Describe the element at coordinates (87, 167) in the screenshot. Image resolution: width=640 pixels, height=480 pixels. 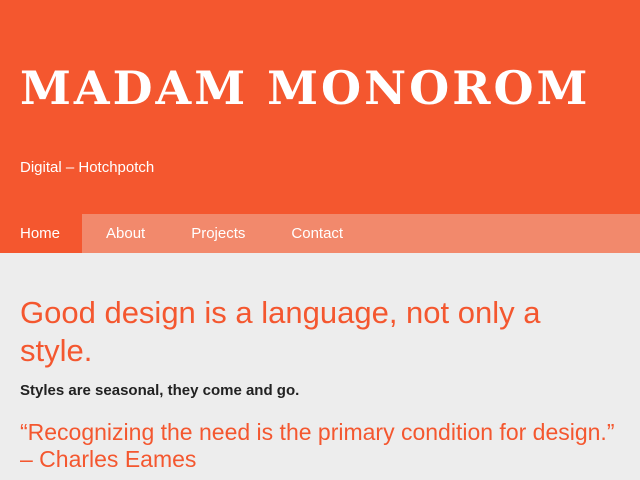
I see `site-tagline: Digital – Hotchpotch` at that location.